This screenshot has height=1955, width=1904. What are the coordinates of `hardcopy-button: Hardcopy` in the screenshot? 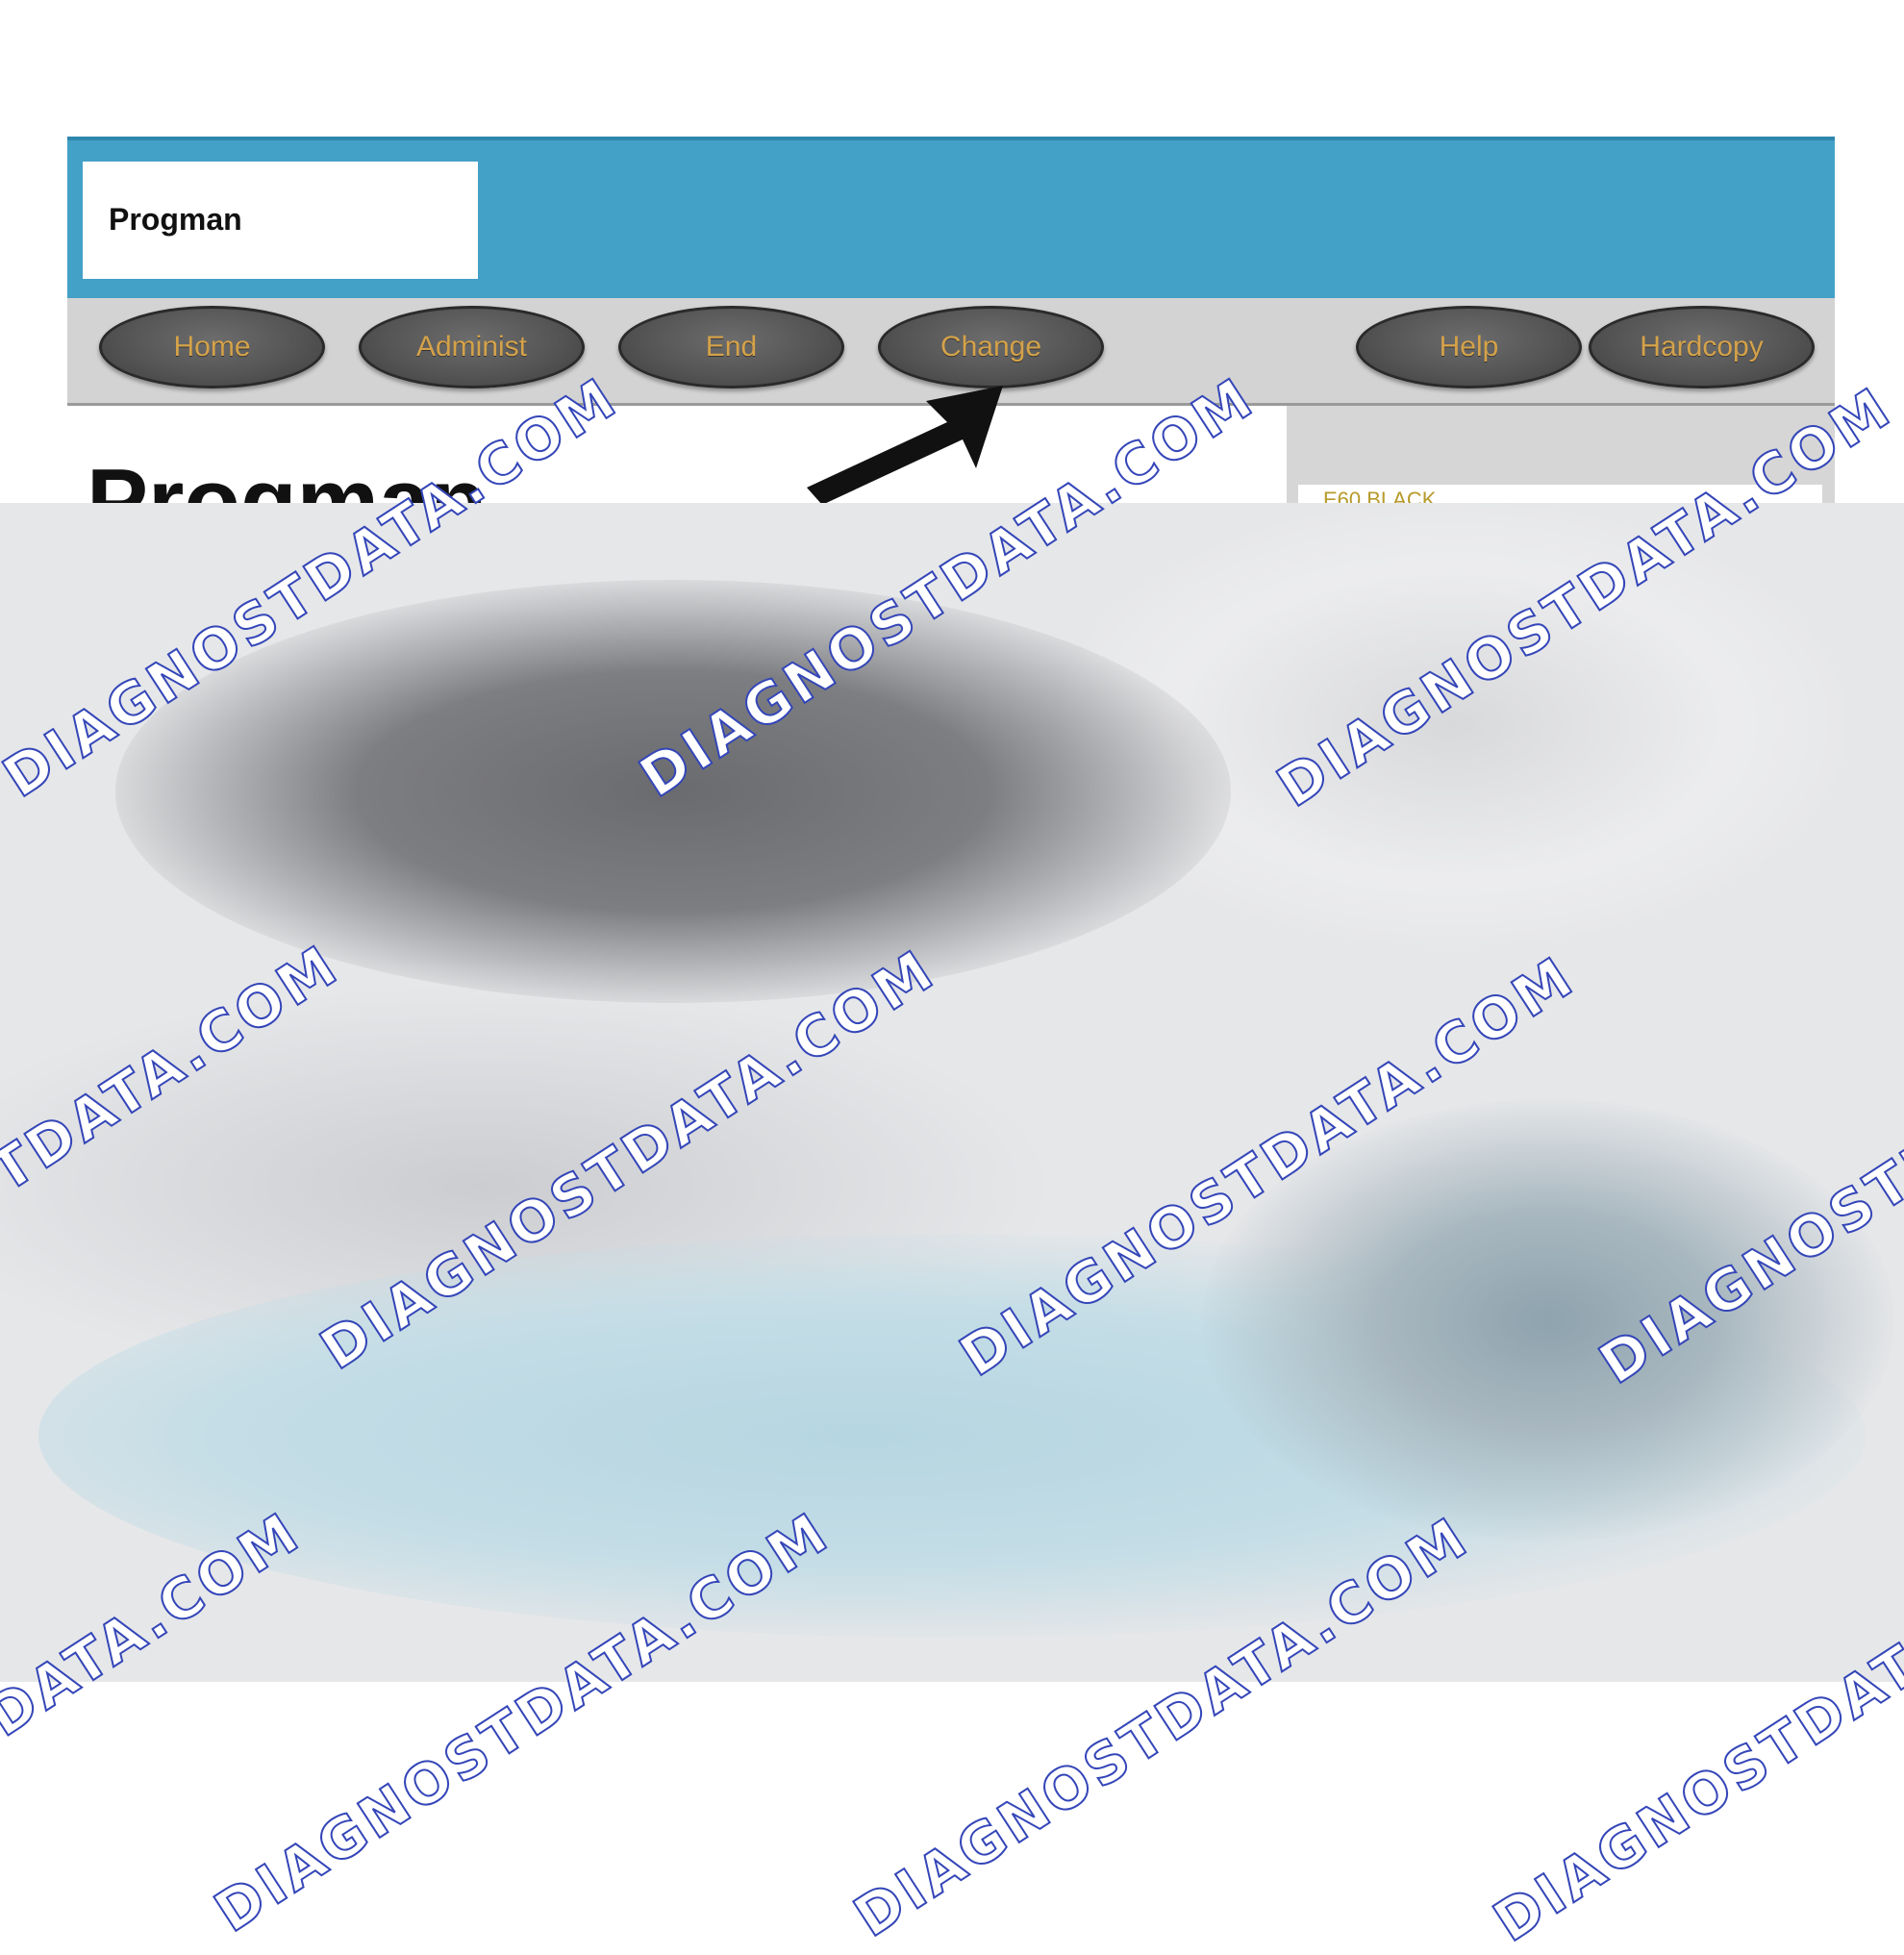 It's located at (1702, 347).